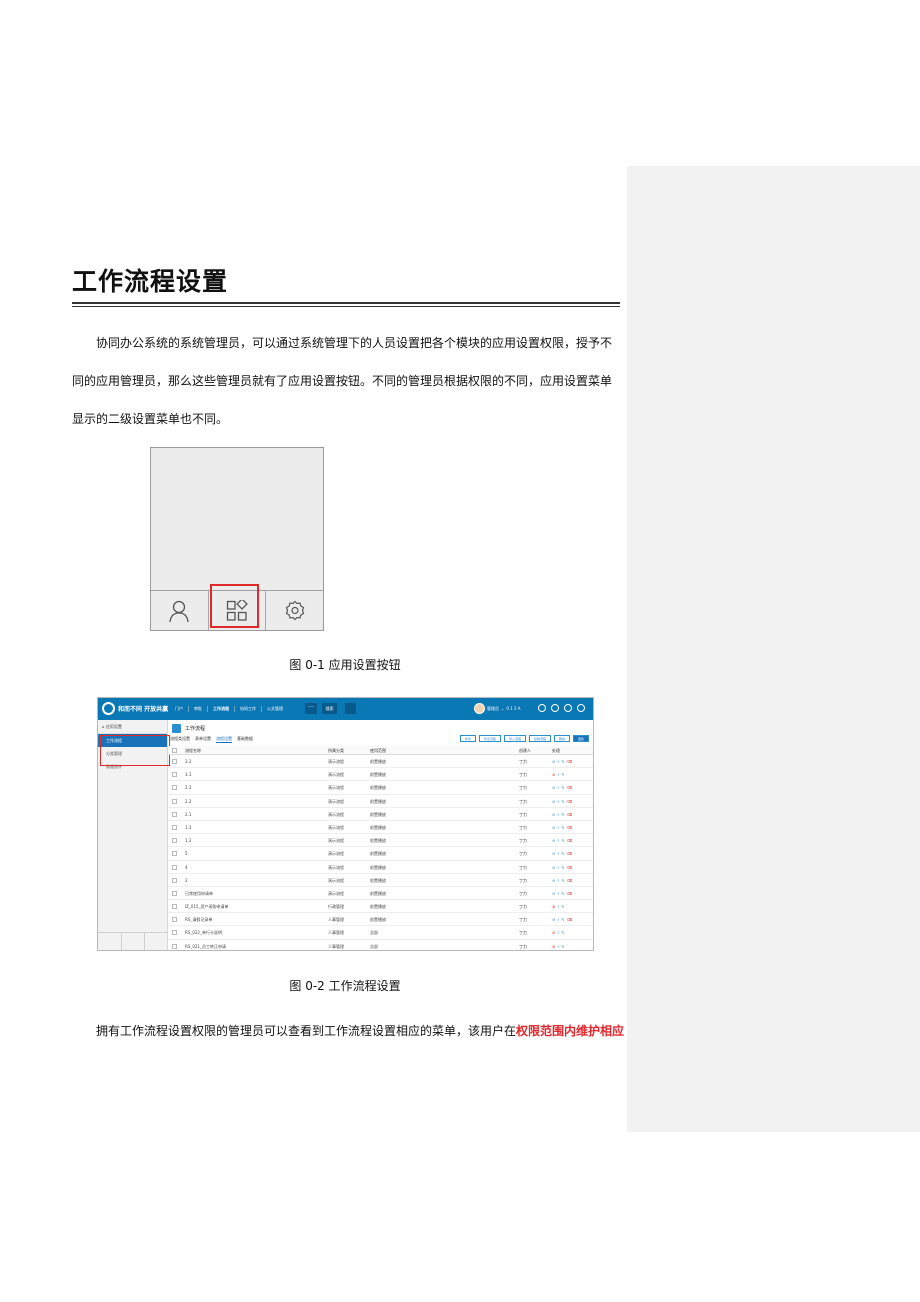 The image size is (920, 1302). Describe the element at coordinates (581, 708) in the screenshot. I see `power-icon` at that location.